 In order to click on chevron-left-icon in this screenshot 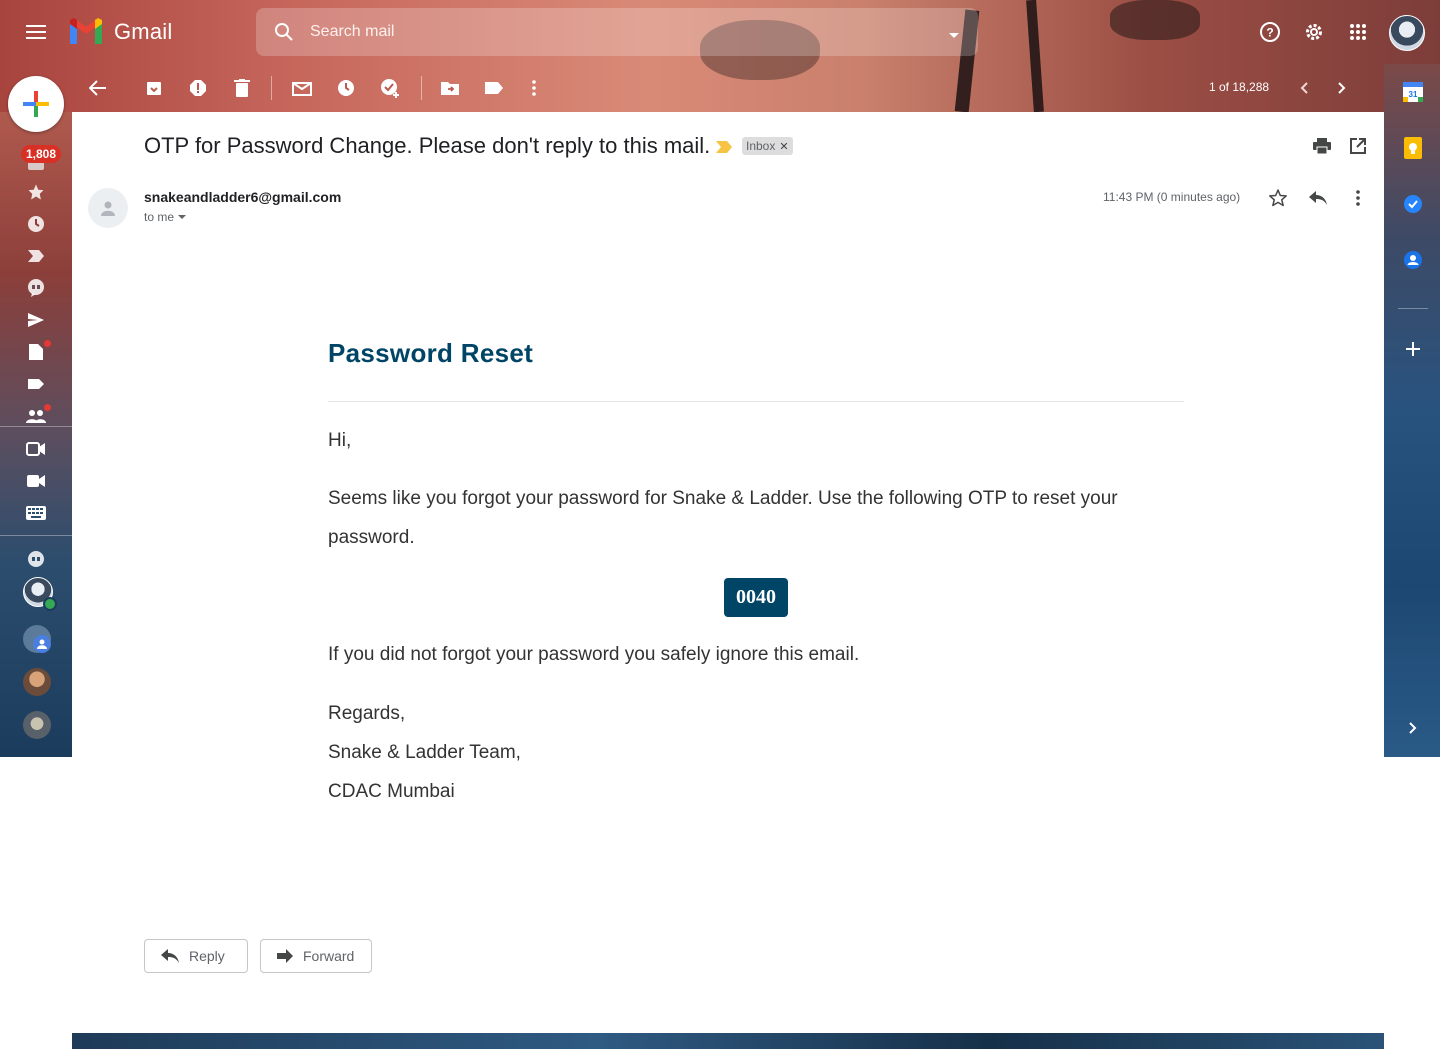, I will do `click(1304, 88)`.